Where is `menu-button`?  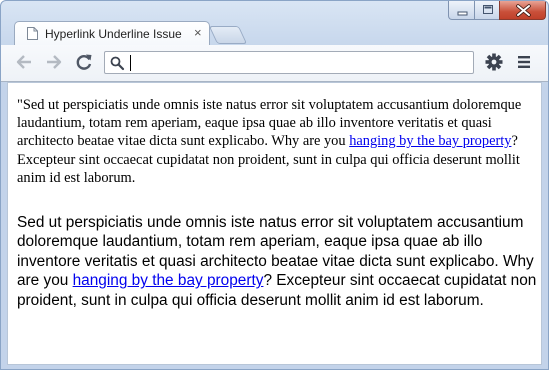
menu-button is located at coordinates (524, 62).